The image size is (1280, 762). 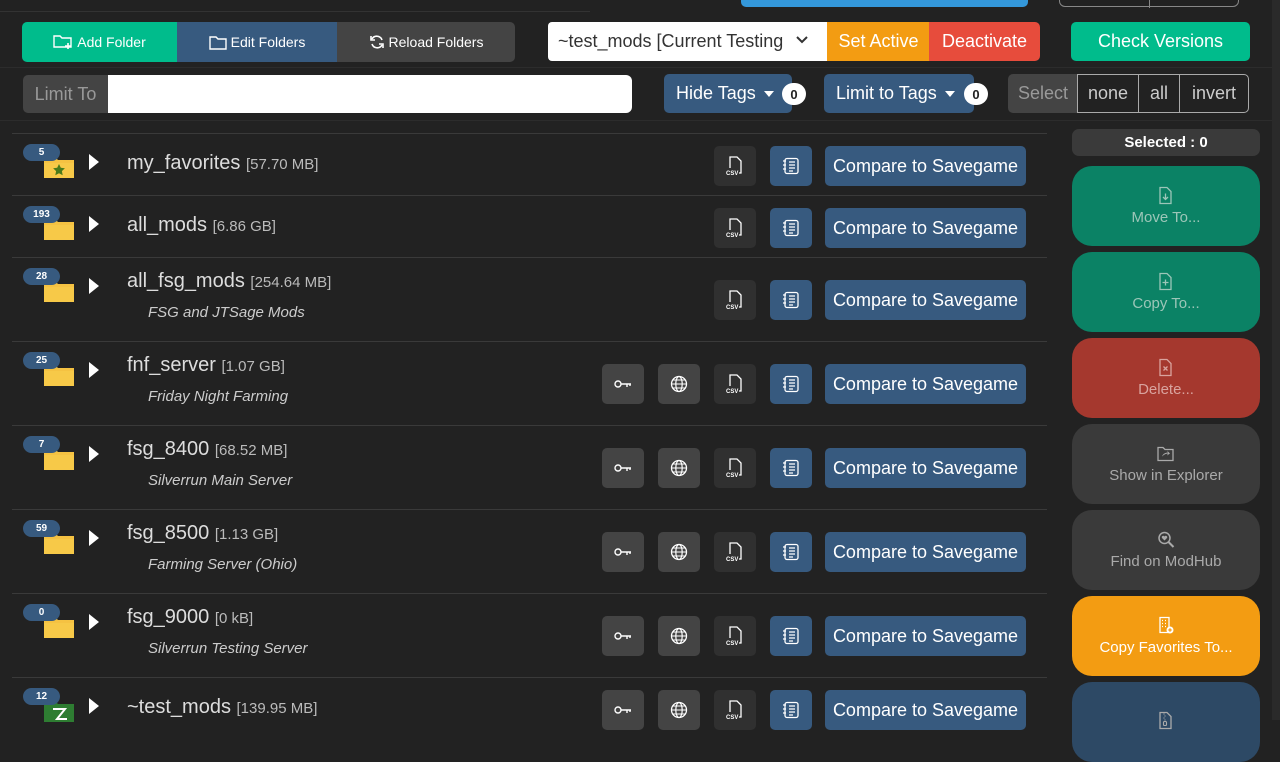 I want to click on svg-text: CSV, so click(x=732, y=391).